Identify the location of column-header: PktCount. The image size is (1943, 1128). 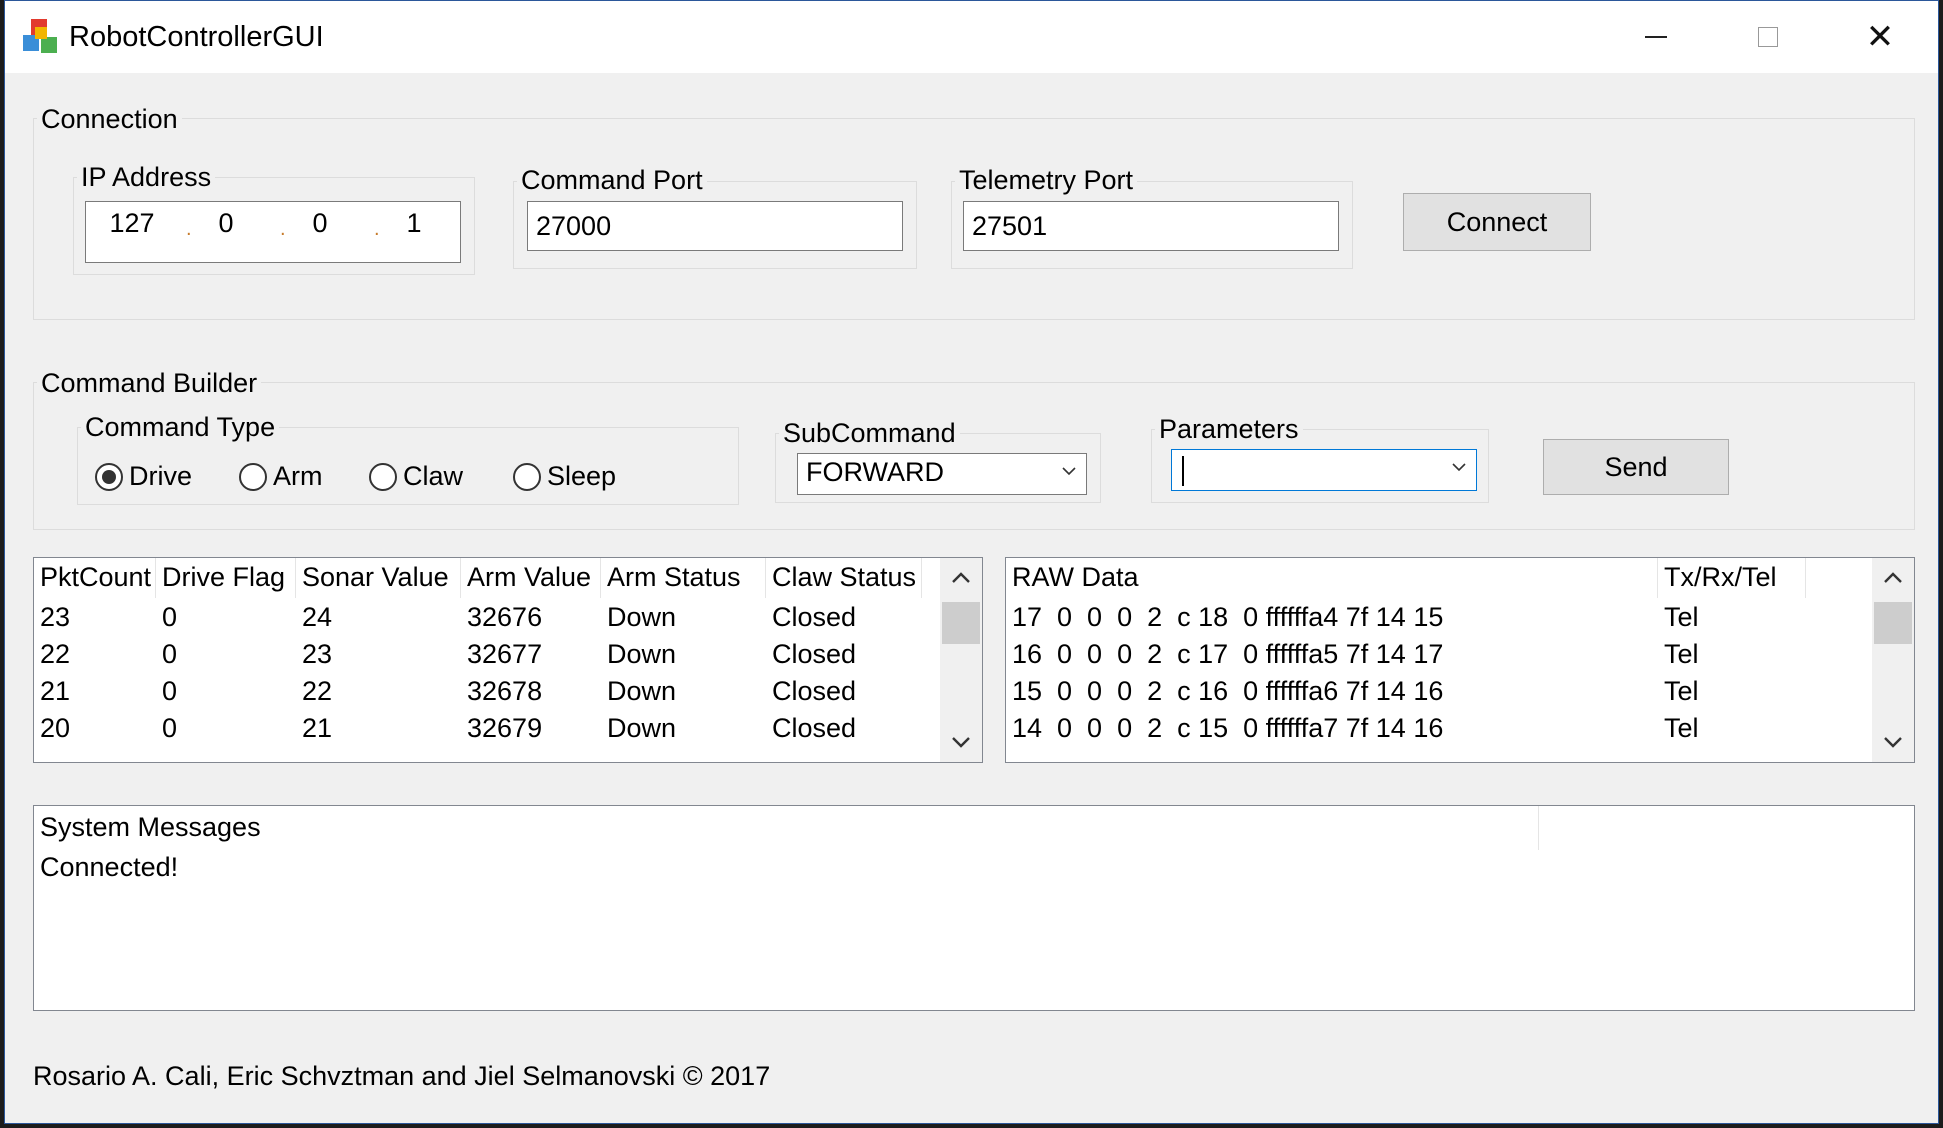
(92, 577).